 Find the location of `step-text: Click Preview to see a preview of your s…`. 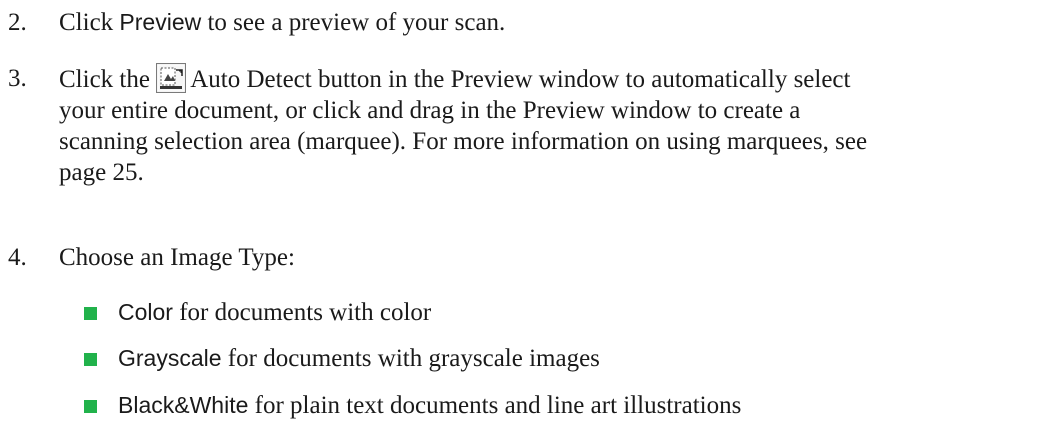

step-text: Click Preview to see a preview of your s… is located at coordinates (554, 22).